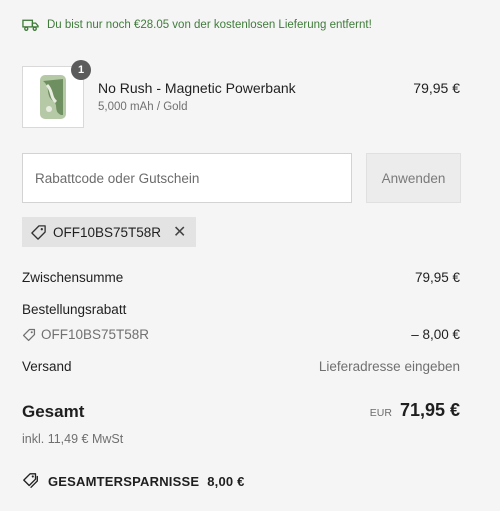 Image resolution: width=500 pixels, height=511 pixels. Describe the element at coordinates (73, 277) in the screenshot. I see `subtotal-label: Zwischensumme` at that location.